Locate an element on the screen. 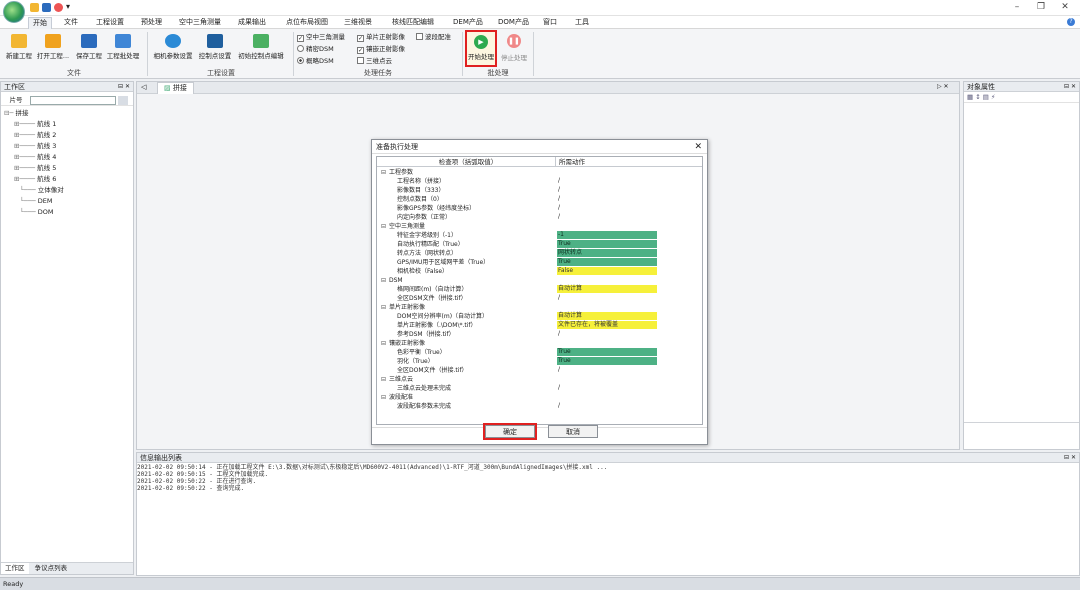 This screenshot has height=590, width=1080. action-cell is located at coordinates (607, 343).